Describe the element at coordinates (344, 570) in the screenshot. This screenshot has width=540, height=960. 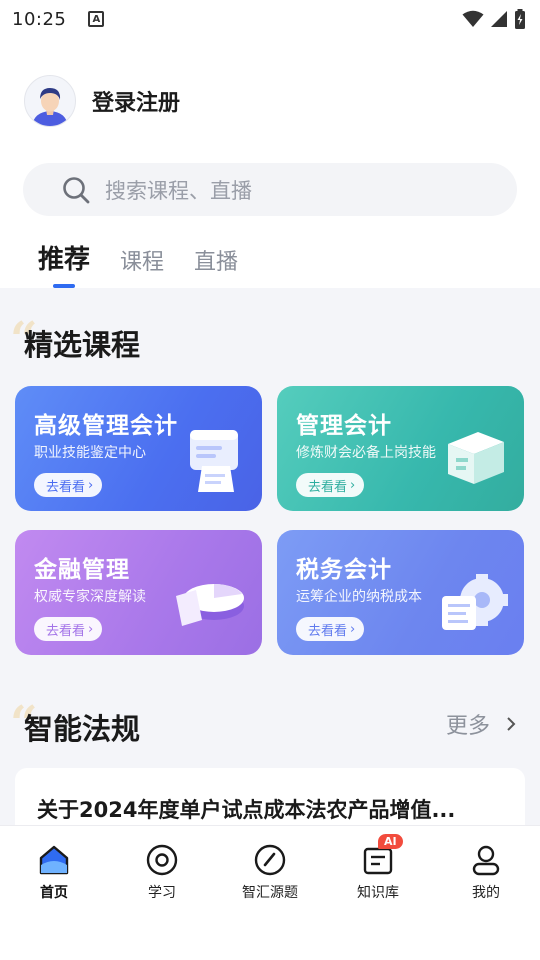
I see `course-card-title: 税务会计` at that location.